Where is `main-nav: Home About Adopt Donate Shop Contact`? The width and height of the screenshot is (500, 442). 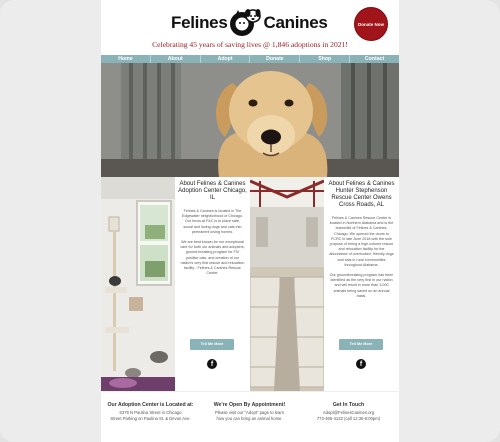 main-nav: Home About Adopt Donate Shop Contact is located at coordinates (250, 59).